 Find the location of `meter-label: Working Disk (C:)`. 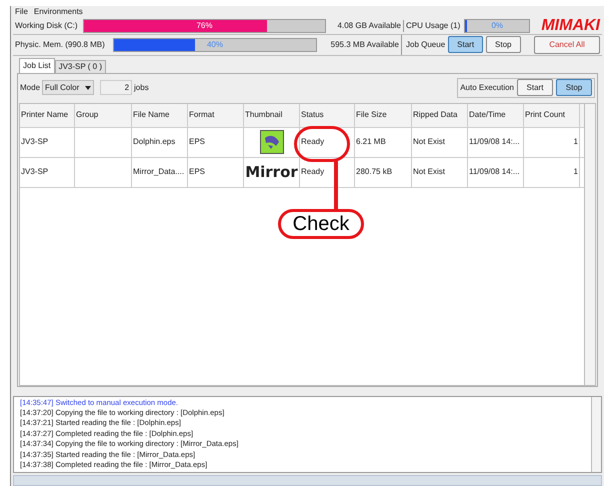

meter-label: Working Disk (C:) is located at coordinates (46, 26).